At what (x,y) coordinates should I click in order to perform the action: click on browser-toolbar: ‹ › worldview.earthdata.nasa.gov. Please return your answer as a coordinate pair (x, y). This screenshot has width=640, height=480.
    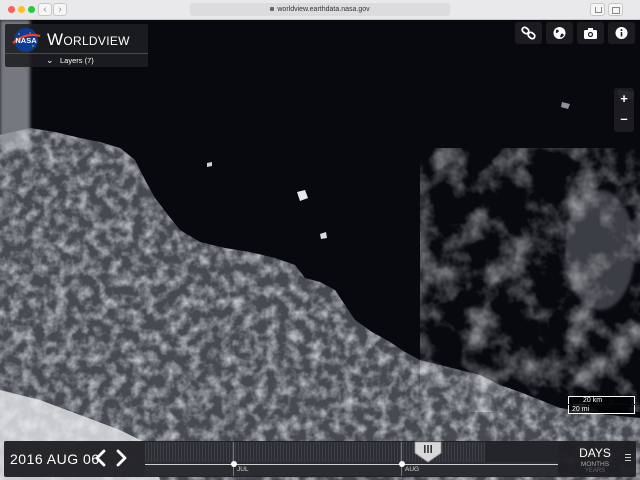
    Looking at the image, I should click on (320, 10).